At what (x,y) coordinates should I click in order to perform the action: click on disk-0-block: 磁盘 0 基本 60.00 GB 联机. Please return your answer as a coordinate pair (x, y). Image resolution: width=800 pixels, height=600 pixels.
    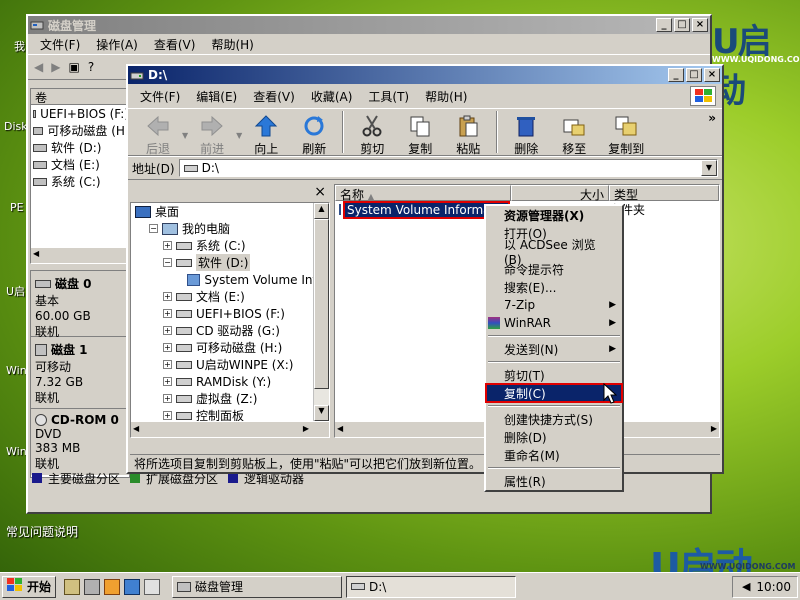
    Looking at the image, I should click on (80, 305).